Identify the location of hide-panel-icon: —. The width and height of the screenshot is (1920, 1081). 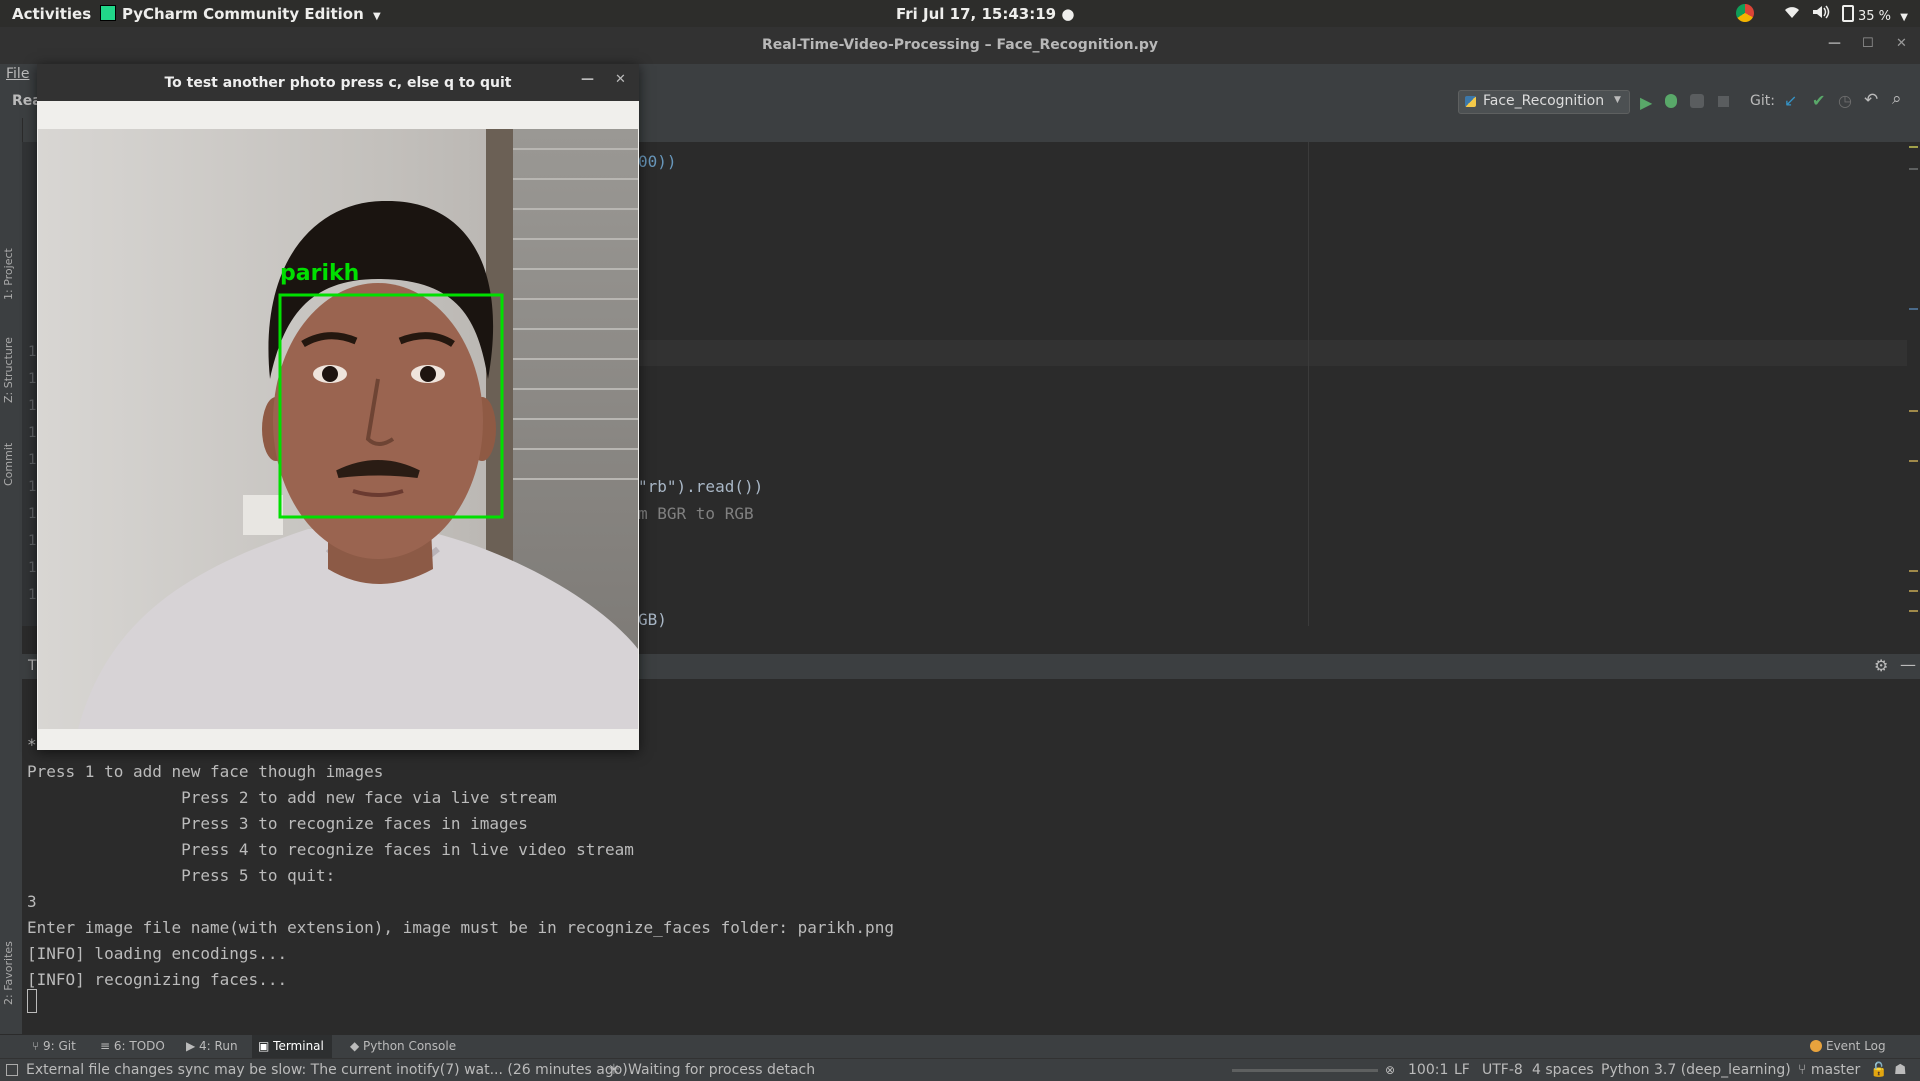
(1908, 664).